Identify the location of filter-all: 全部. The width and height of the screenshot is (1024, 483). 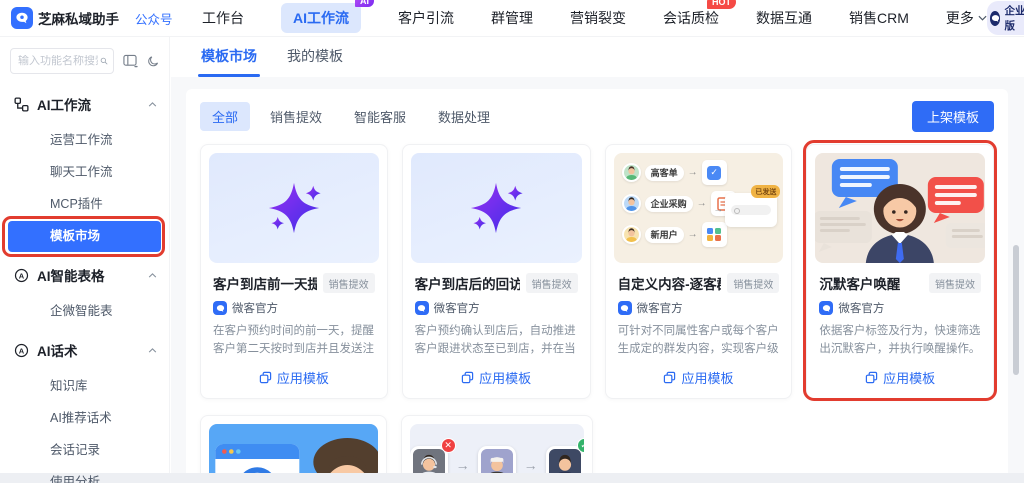
(225, 116).